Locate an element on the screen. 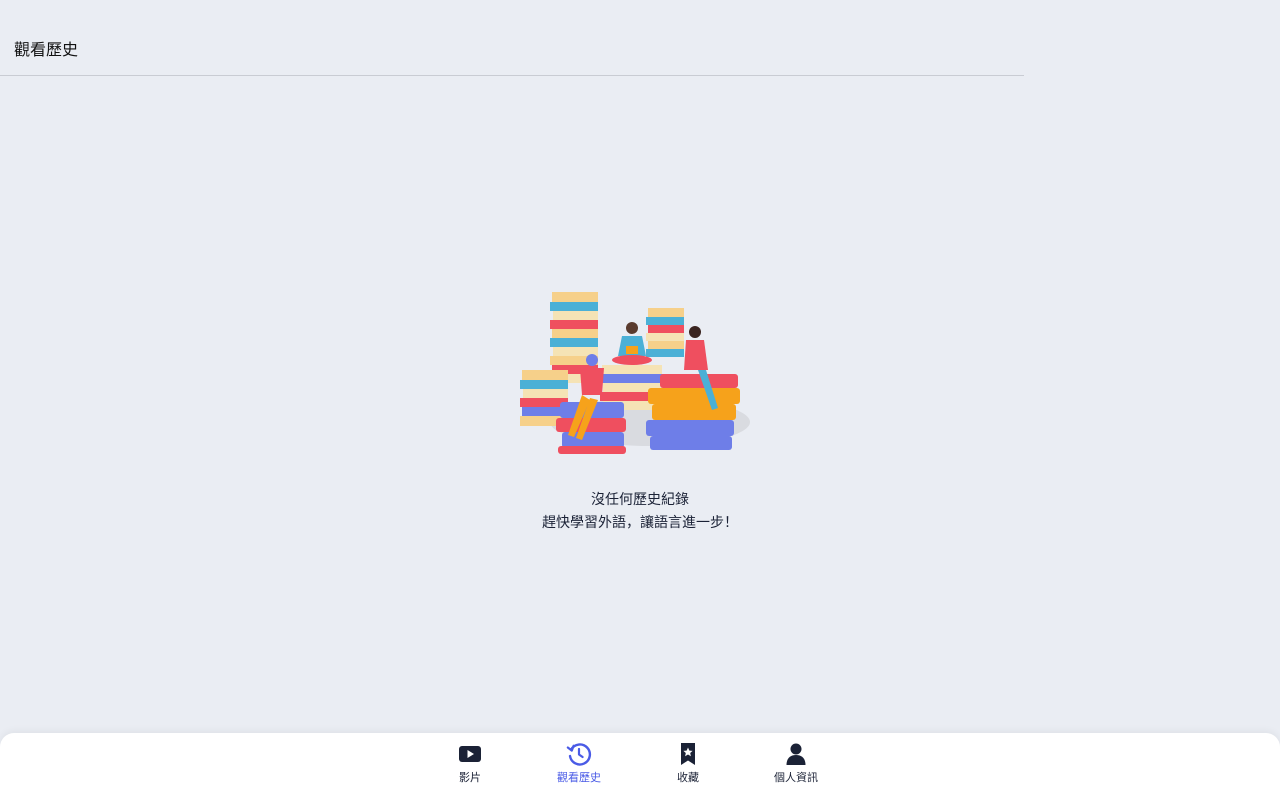  tab-videos-label: 影片 is located at coordinates (470, 777).